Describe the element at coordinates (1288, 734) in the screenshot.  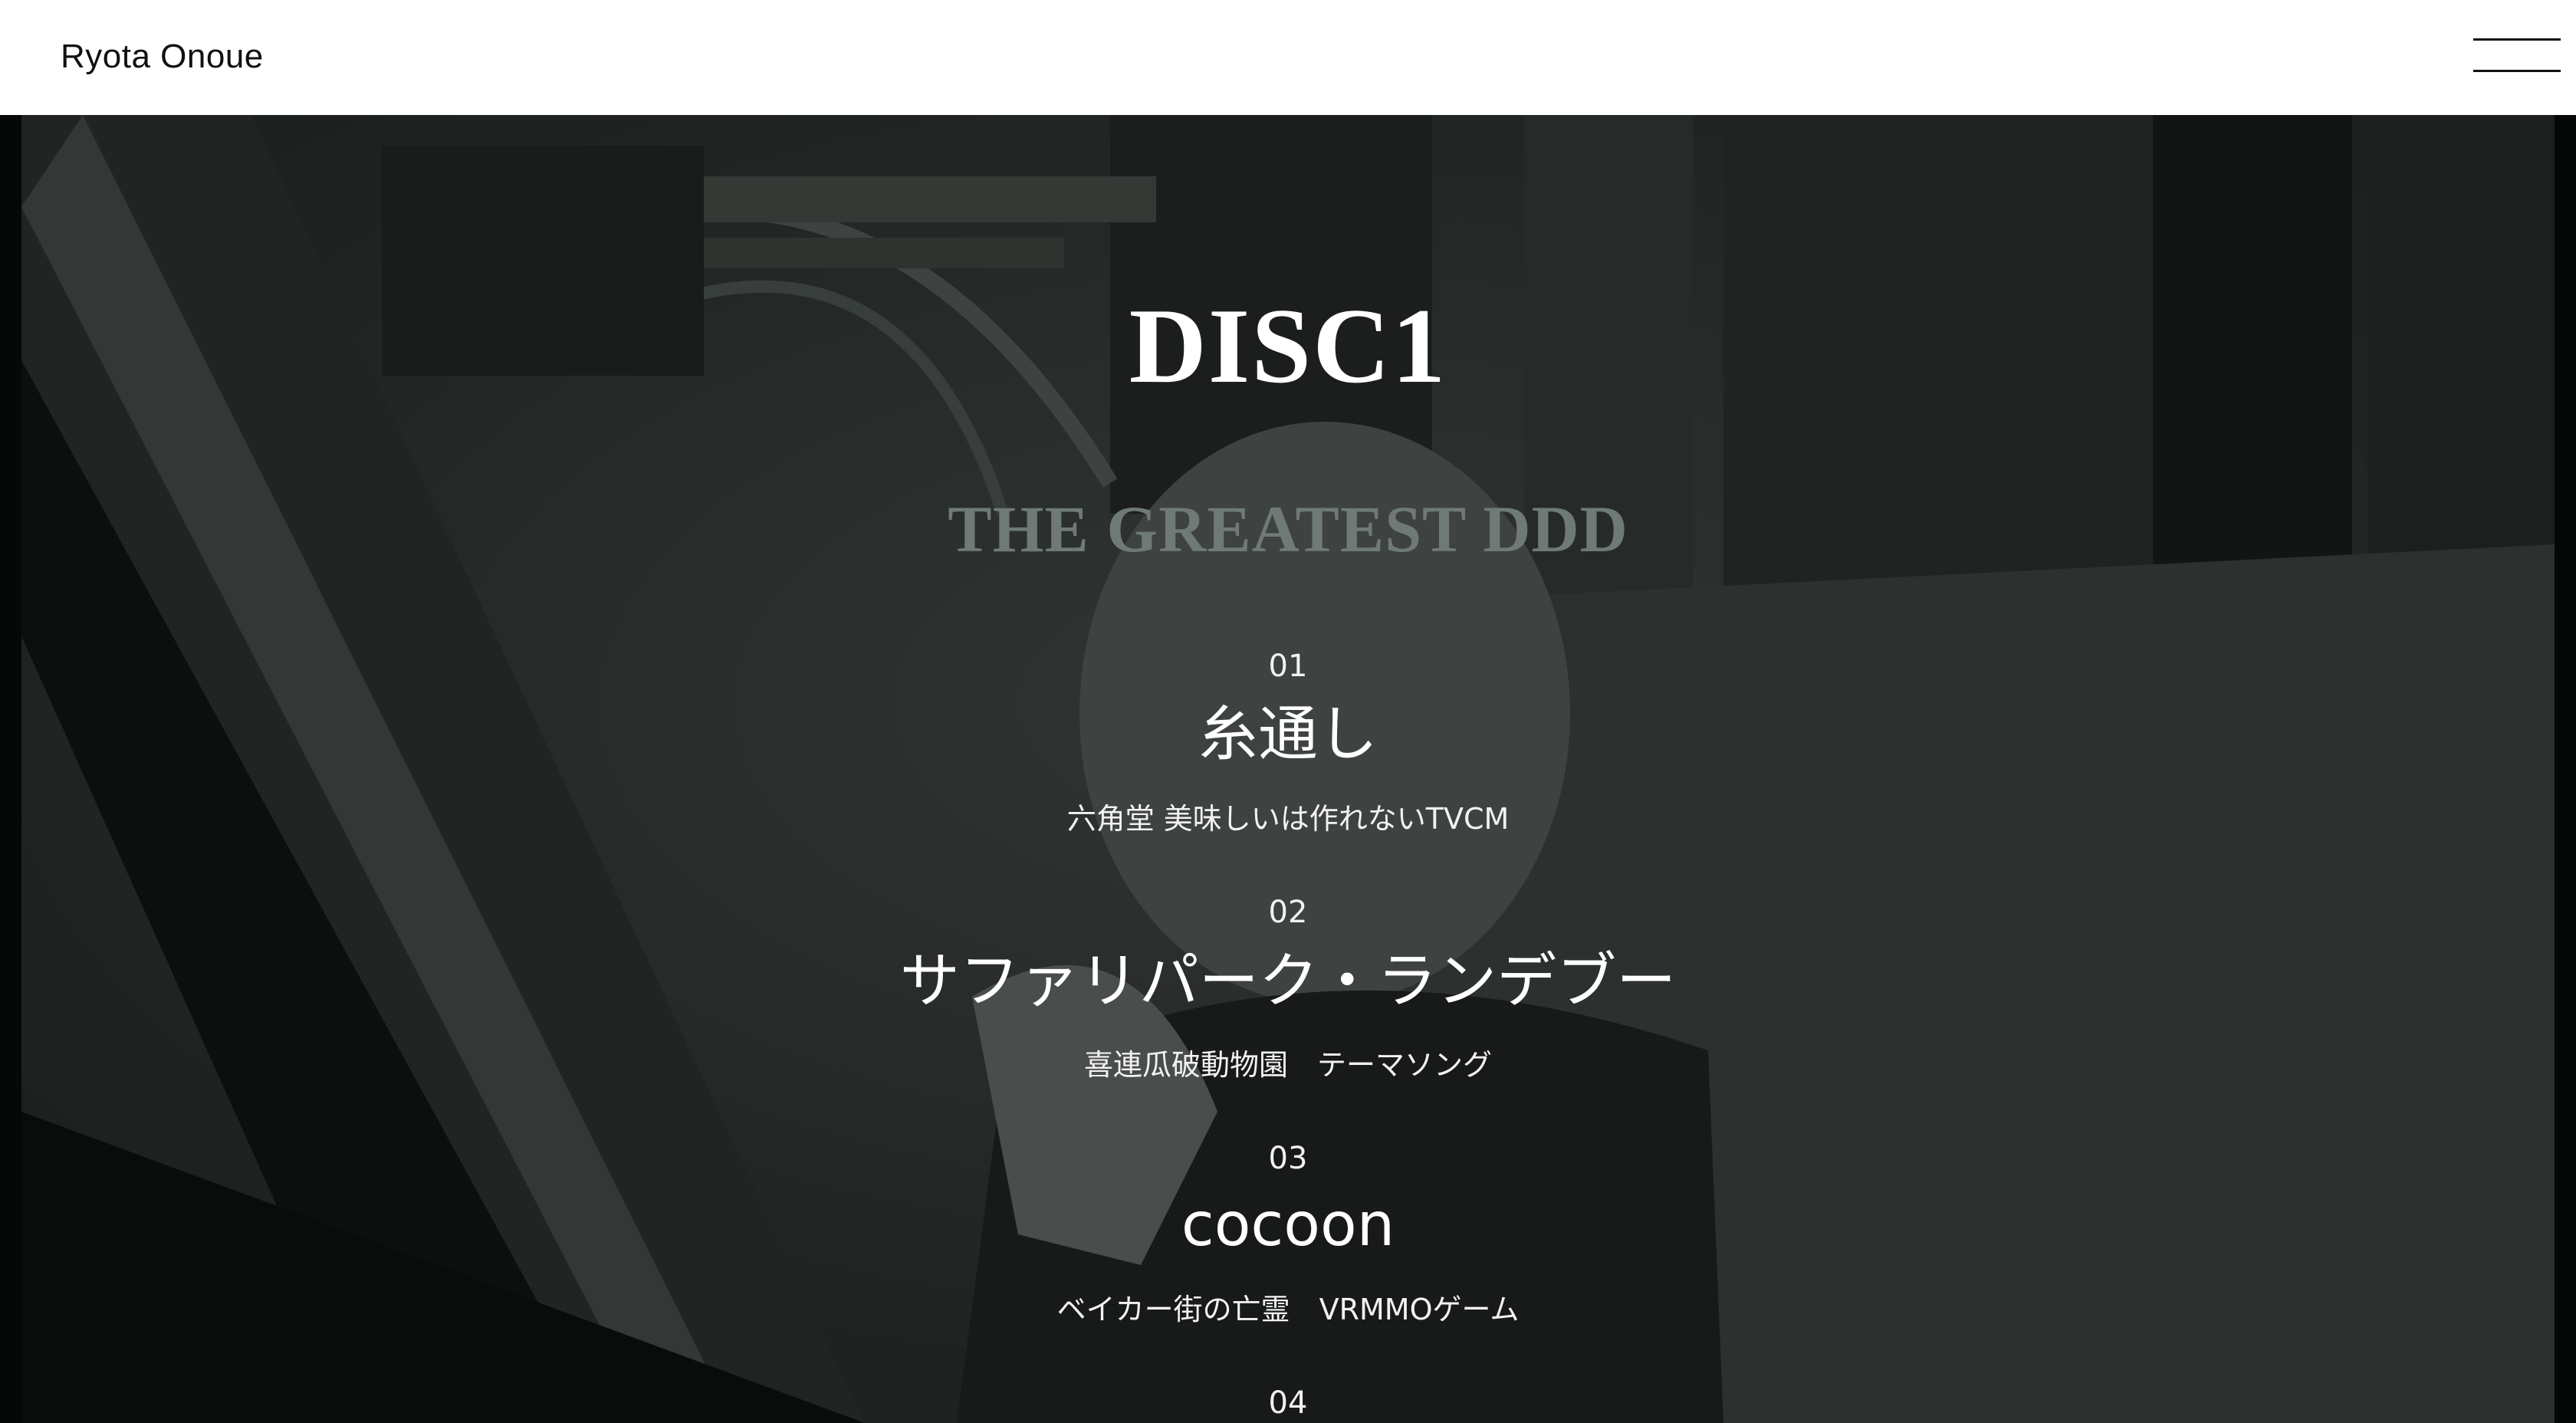
I see `track-title: 糸通し` at that location.